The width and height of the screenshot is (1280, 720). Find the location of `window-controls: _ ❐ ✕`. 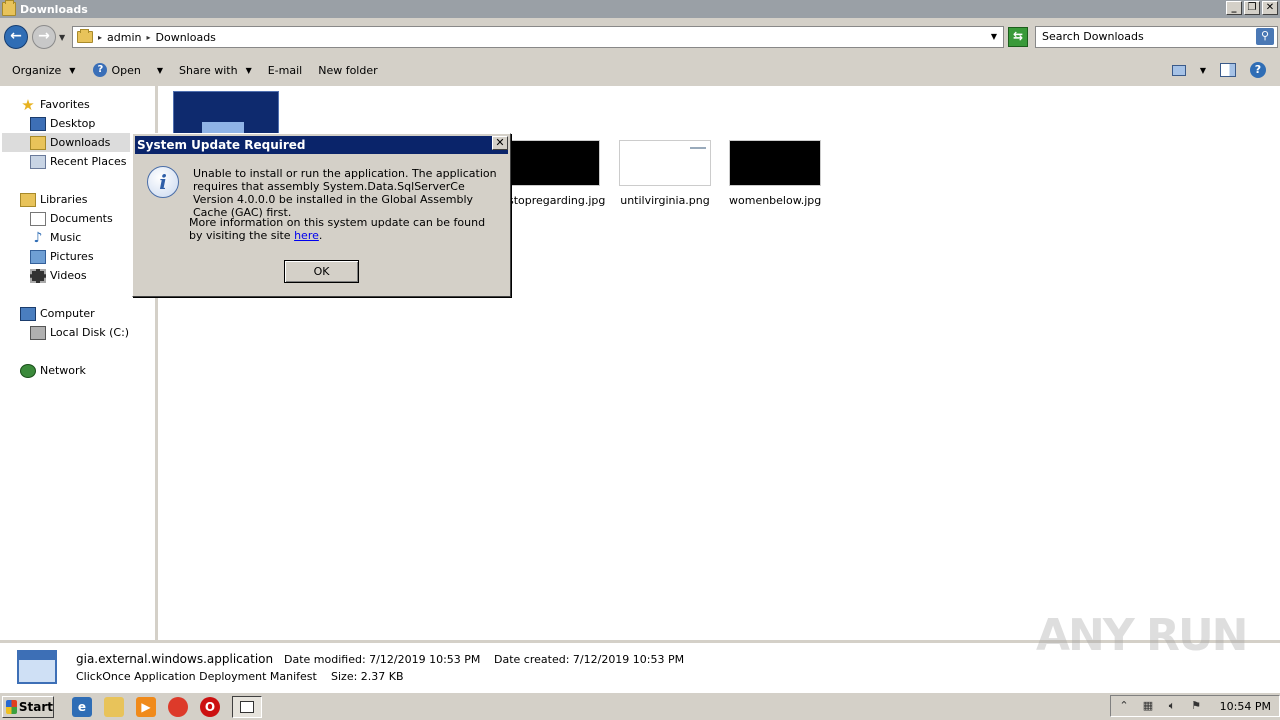

window-controls: _ ❐ ✕ is located at coordinates (1252, 8).